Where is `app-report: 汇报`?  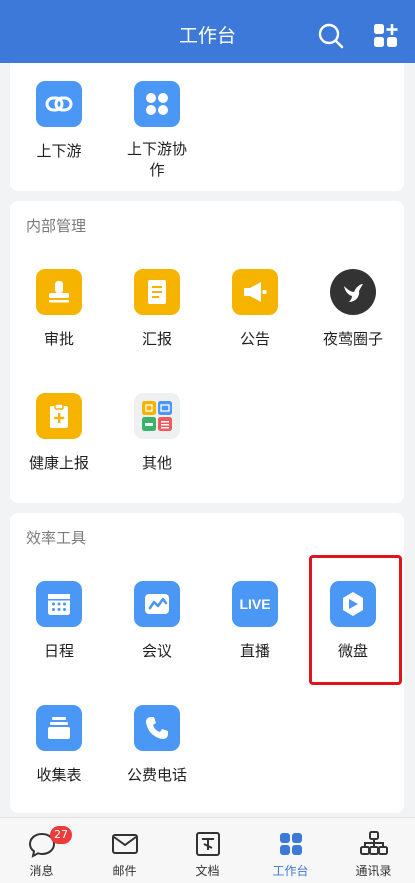 app-report: 汇报 is located at coordinates (157, 309).